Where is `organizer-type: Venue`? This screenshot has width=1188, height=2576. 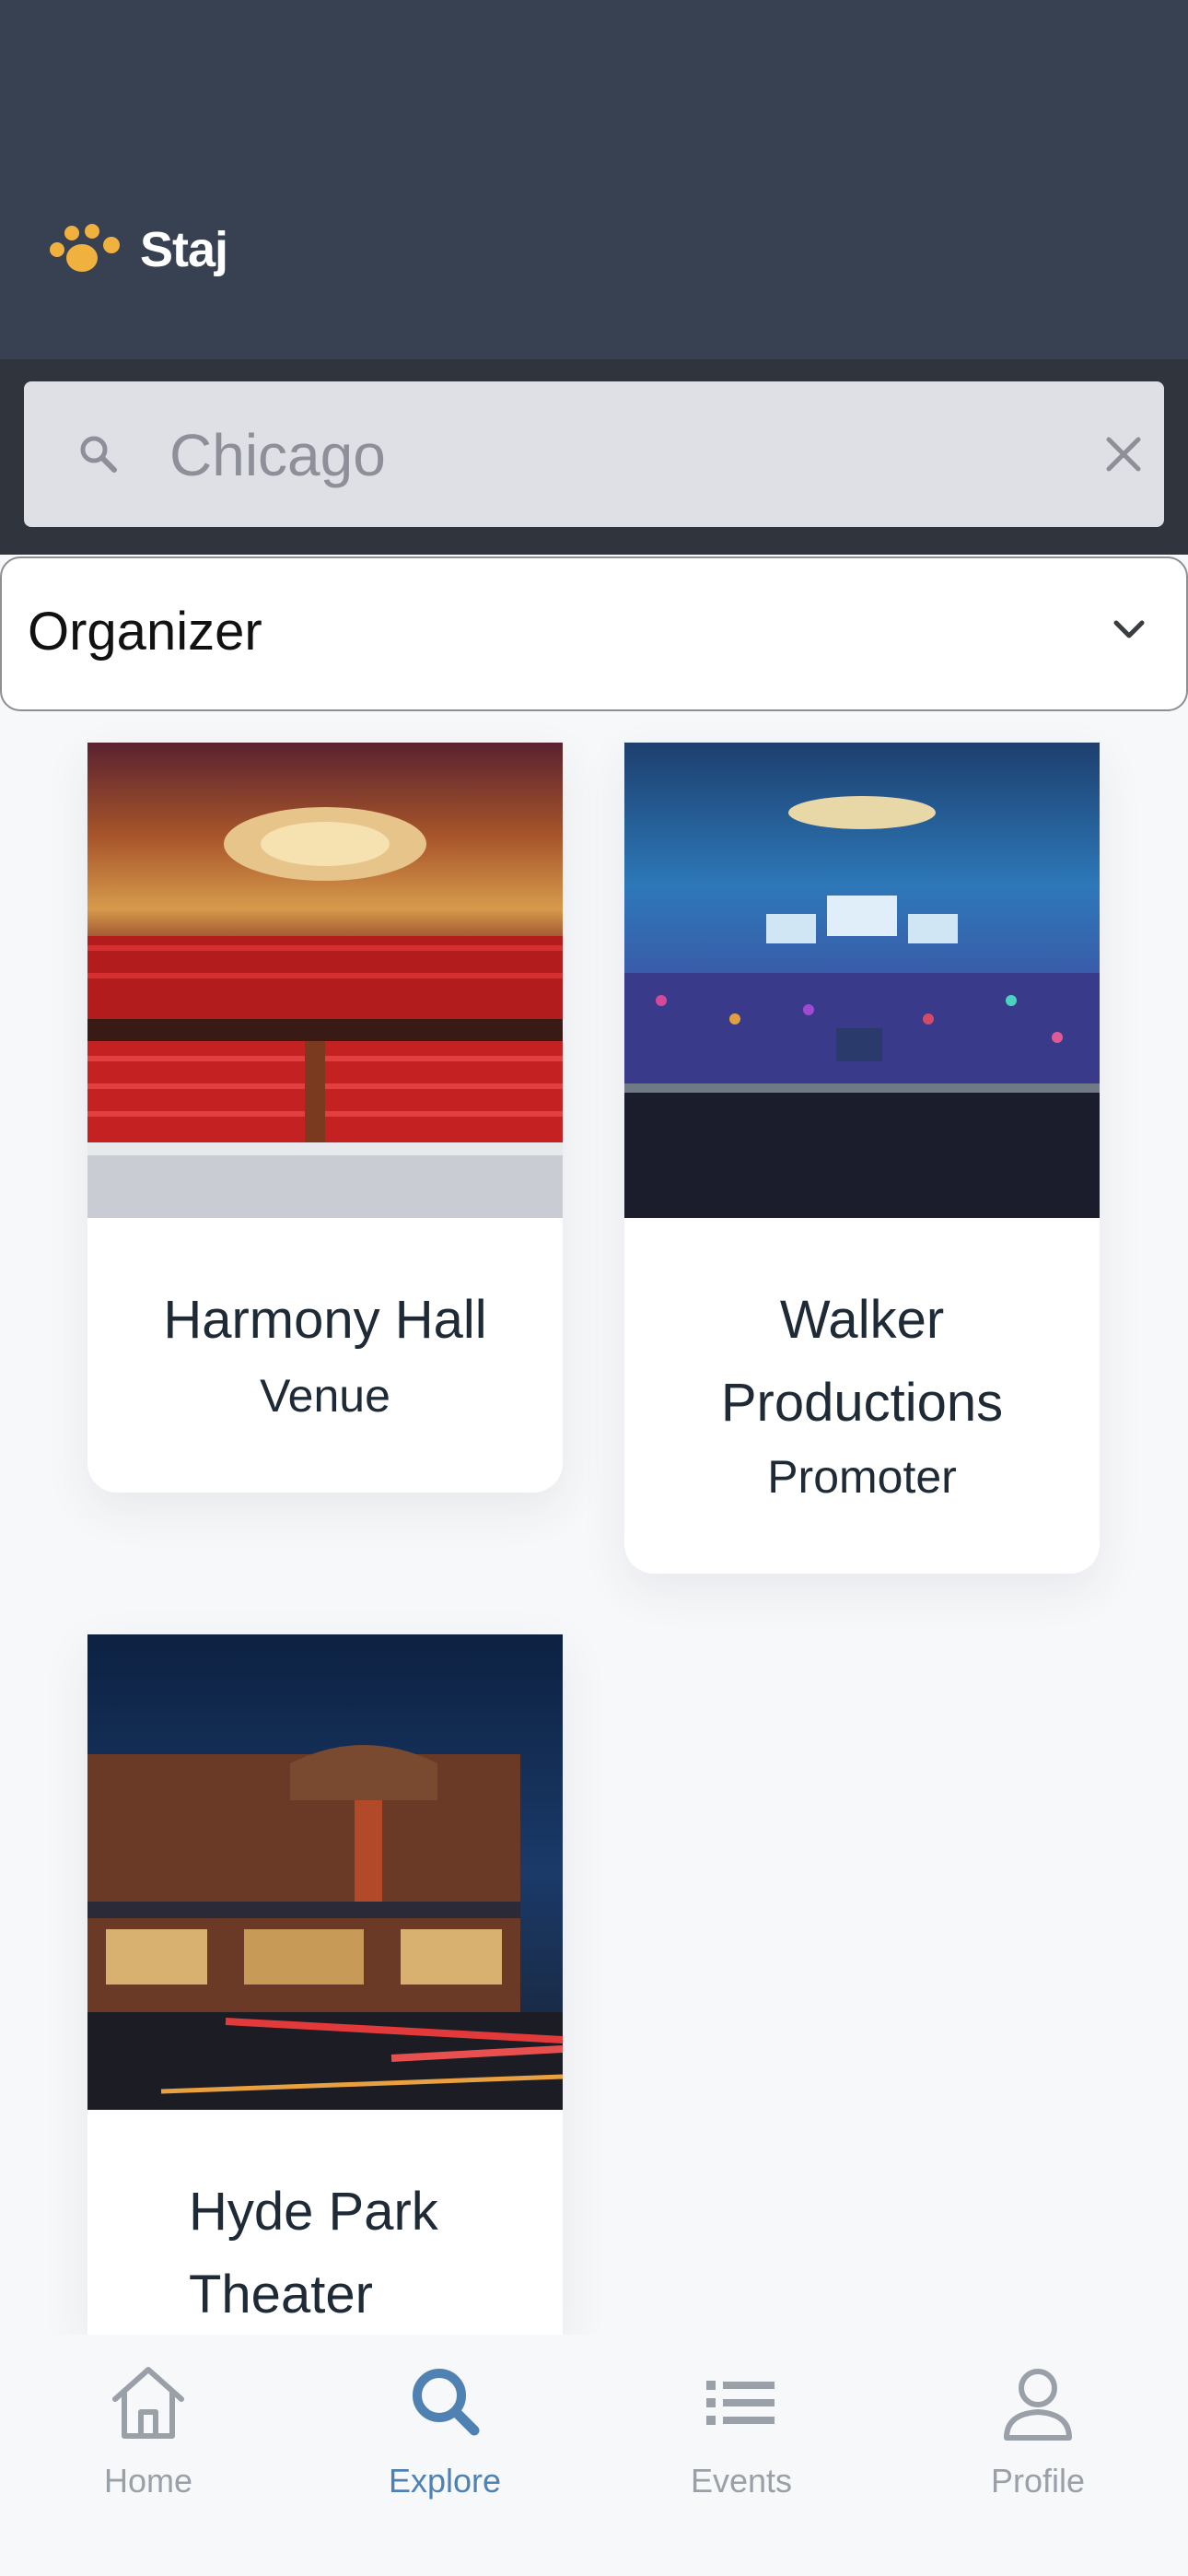 organizer-type: Venue is located at coordinates (325, 1396).